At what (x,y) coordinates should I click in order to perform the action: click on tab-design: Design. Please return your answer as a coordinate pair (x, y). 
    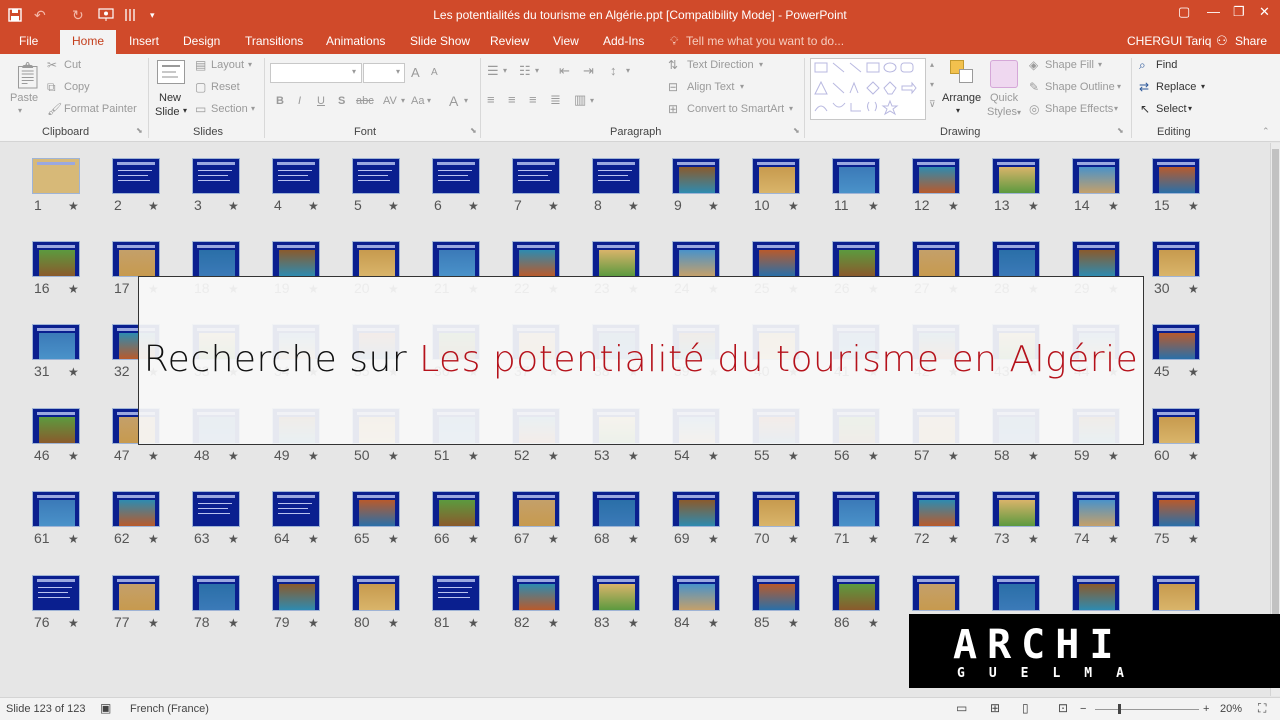
    Looking at the image, I should click on (201, 41).